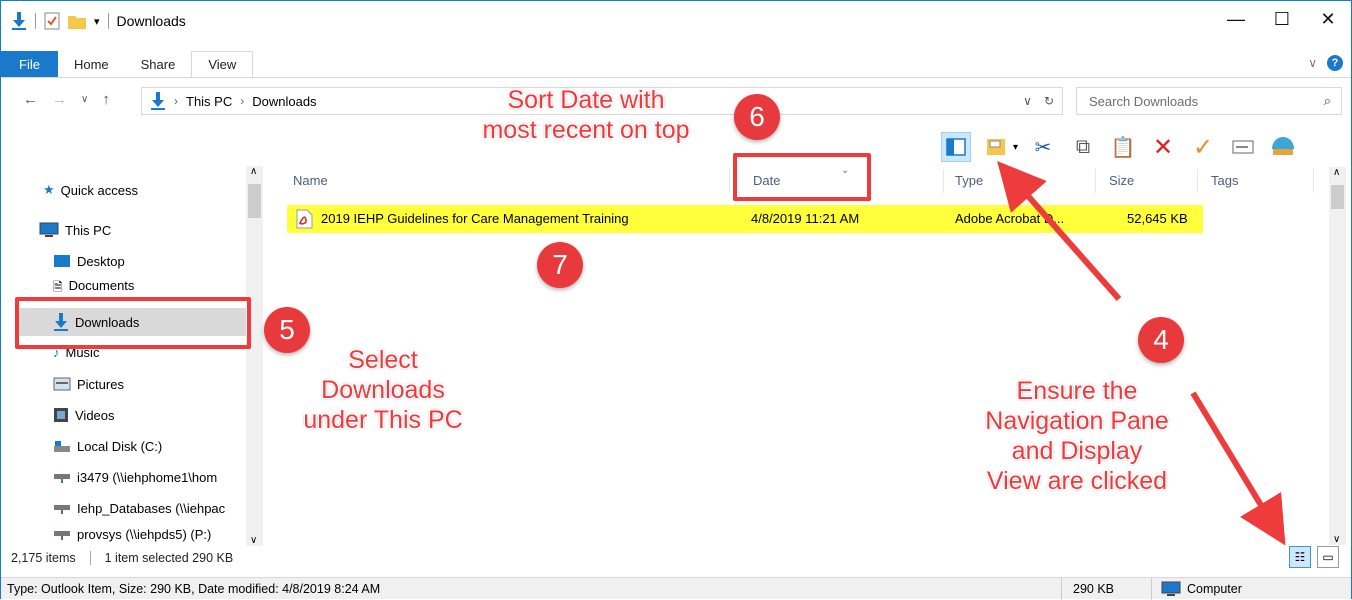 The height and width of the screenshot is (600, 1352). What do you see at coordinates (1337, 356) in the screenshot?
I see `file-list-scrollbar: ∧ ∨` at bounding box center [1337, 356].